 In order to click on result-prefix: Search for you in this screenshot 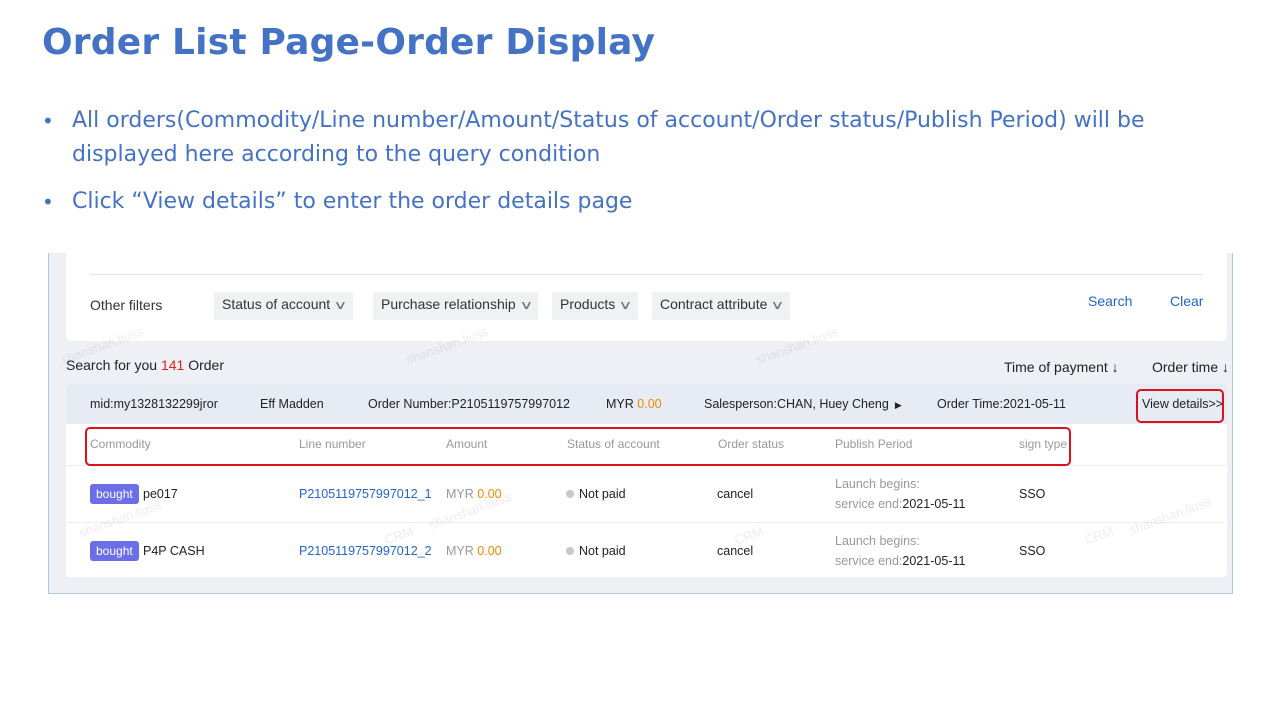, I will do `click(112, 365)`.